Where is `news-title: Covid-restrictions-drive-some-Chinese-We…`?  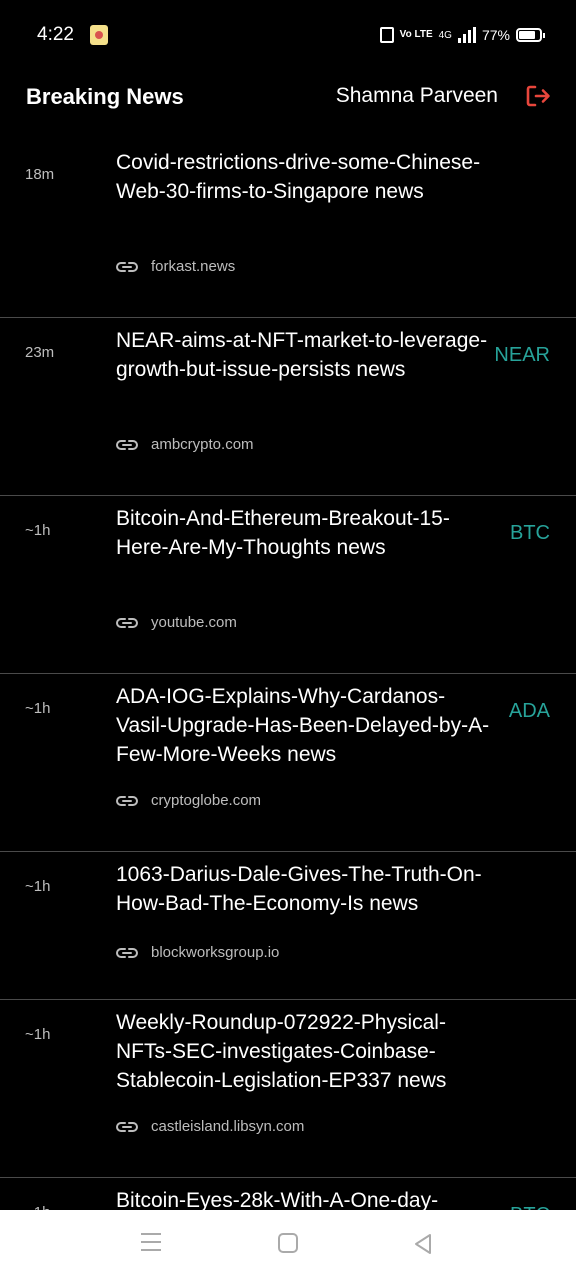 news-title: Covid-restrictions-drive-some-Chinese-We… is located at coordinates (306, 177).